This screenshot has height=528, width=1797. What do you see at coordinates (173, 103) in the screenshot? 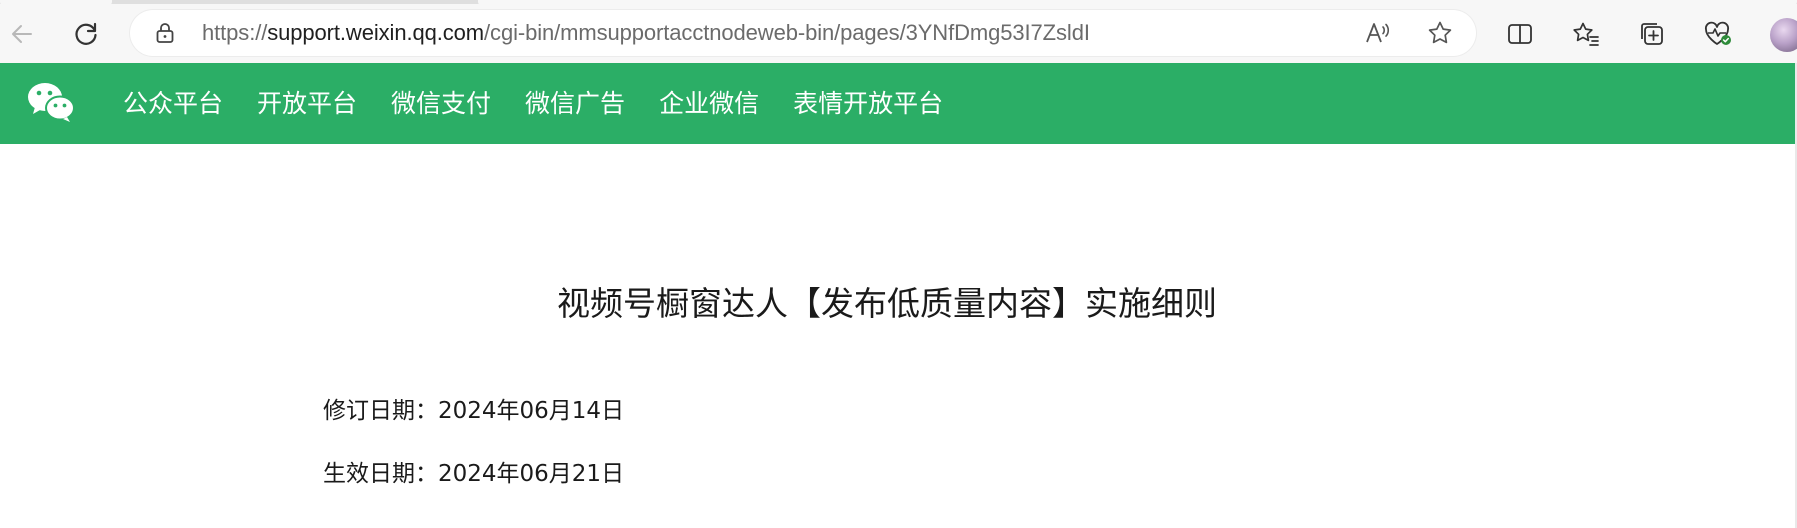
I see `nav-official-accounts: 公众平台` at bounding box center [173, 103].